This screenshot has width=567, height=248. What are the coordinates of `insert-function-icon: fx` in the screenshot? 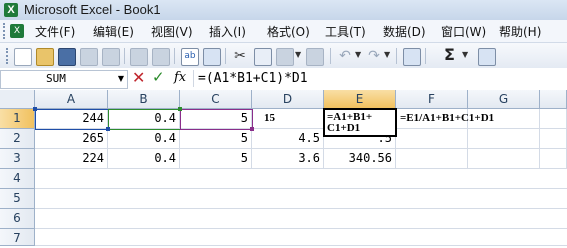 It's located at (180, 77).